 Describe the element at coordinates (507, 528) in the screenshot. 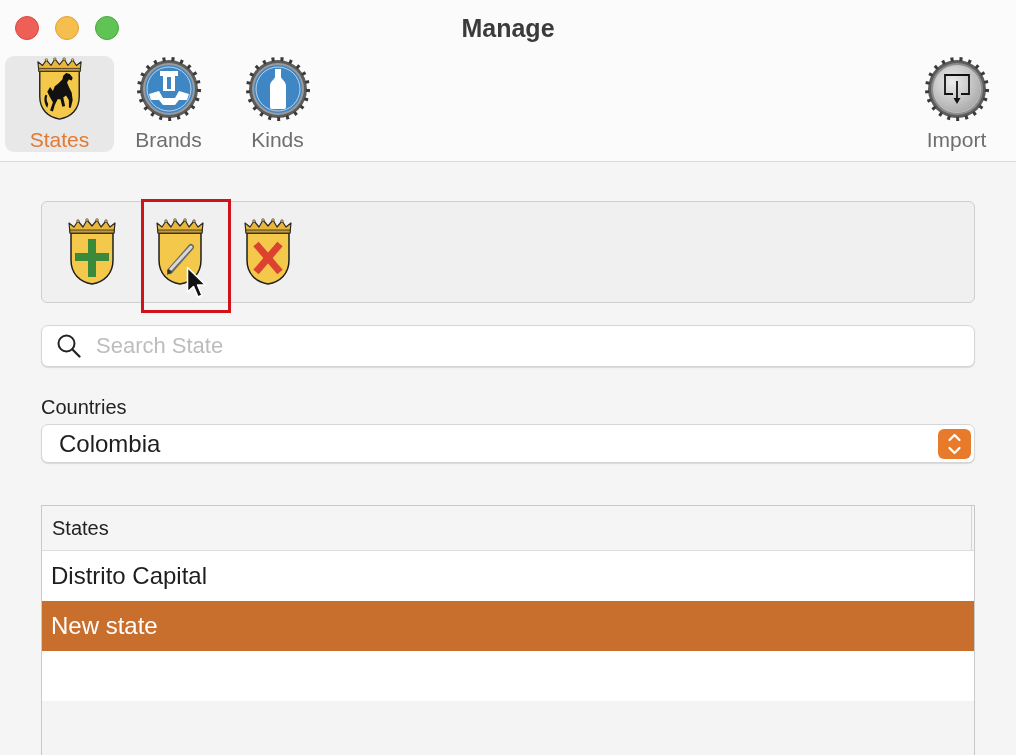

I see `column-header: States` at that location.